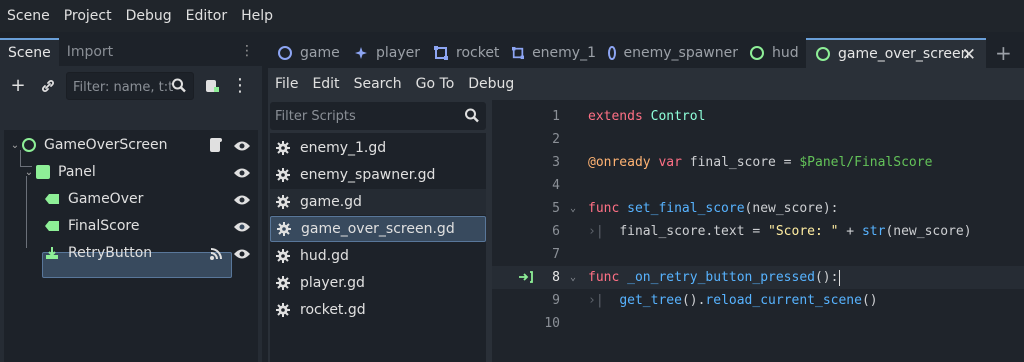 The image size is (1024, 362). What do you see at coordinates (360, 116) in the screenshot?
I see `script-filter-input` at bounding box center [360, 116].